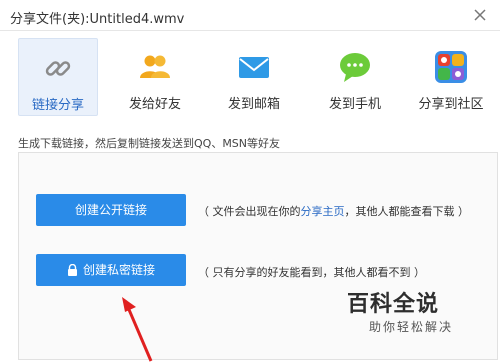  Describe the element at coordinates (249, 211) in the screenshot. I see `note-text: （ 文件会出现在你的` at that location.